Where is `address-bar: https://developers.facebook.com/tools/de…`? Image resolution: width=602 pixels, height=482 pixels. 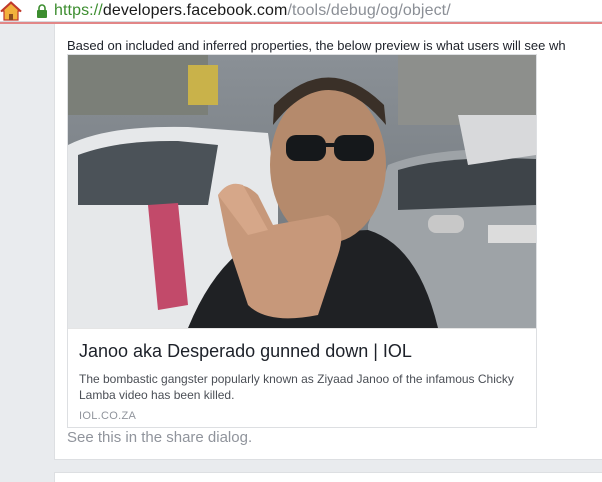 address-bar: https://developers.facebook.com/tools/de… is located at coordinates (301, 11).